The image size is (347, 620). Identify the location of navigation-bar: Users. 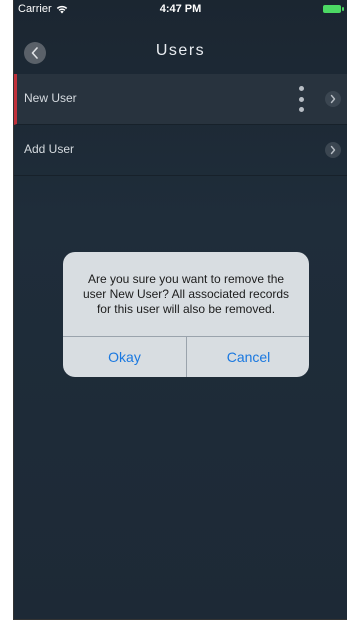
(180, 46).